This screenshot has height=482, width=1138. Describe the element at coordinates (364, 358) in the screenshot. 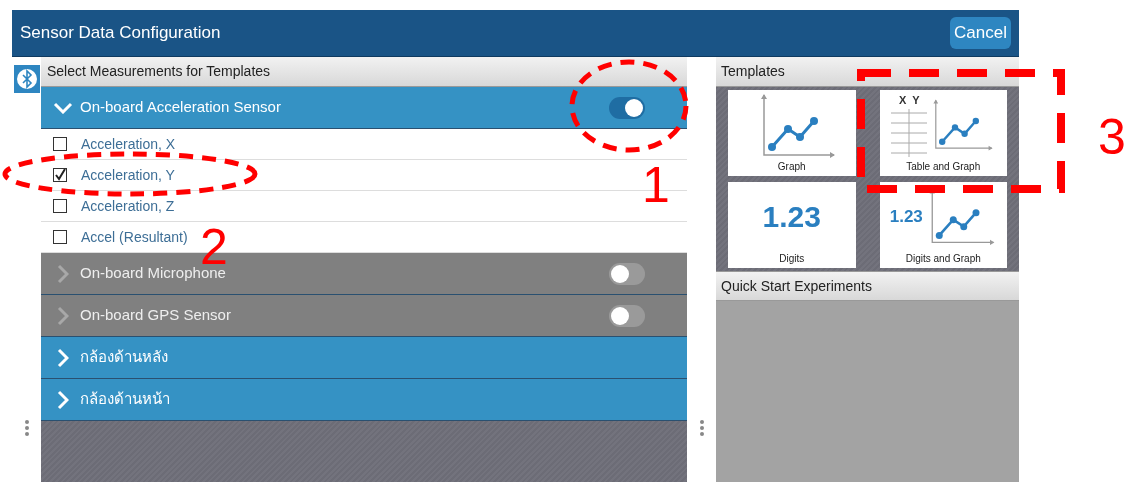

I see `sensor-row: กล้องด้านหลัง` at that location.